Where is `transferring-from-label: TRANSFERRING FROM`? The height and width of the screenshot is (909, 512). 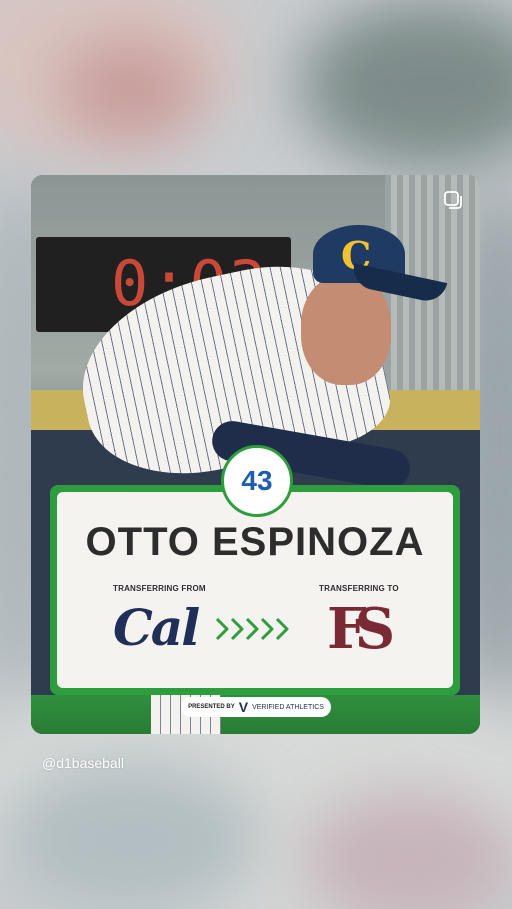
transferring-from-label: TRANSFERRING FROM is located at coordinates (159, 588).